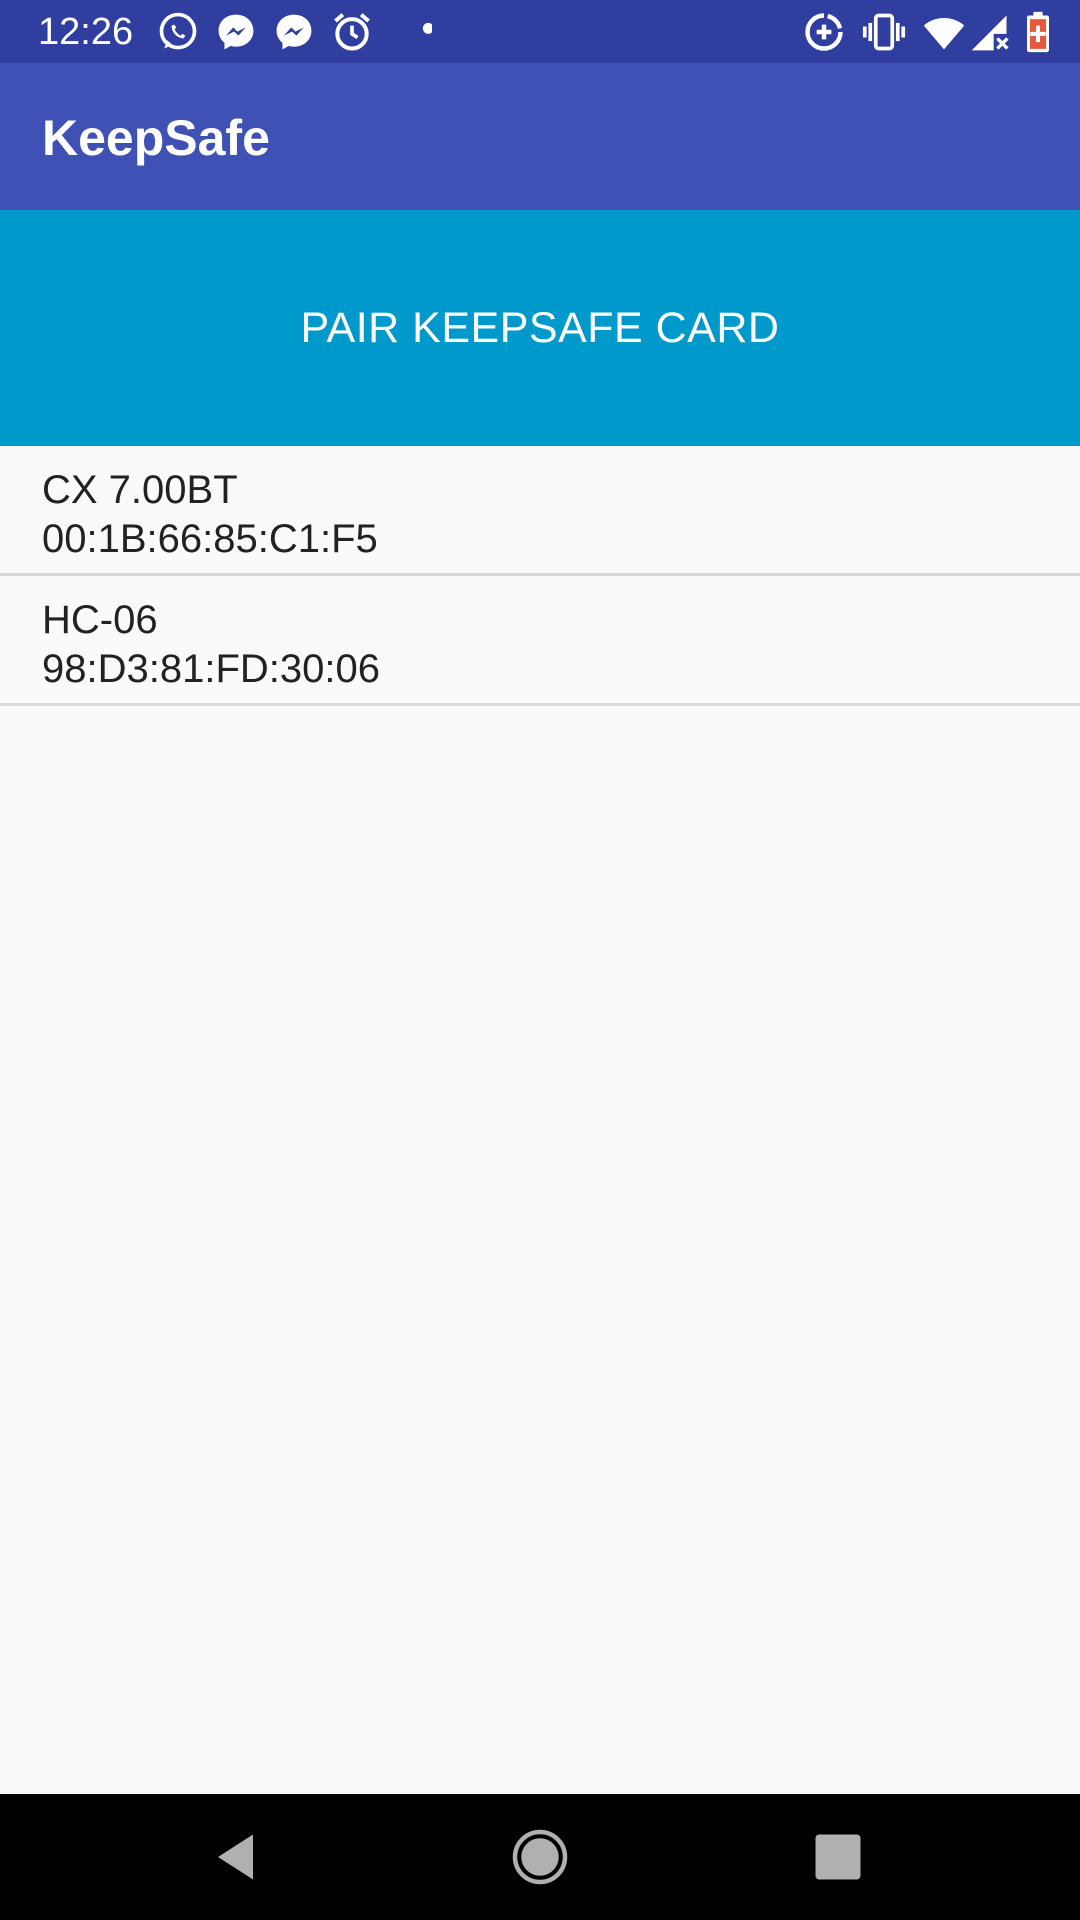 The height and width of the screenshot is (1920, 1080). I want to click on wifi-icon, so click(944, 32).